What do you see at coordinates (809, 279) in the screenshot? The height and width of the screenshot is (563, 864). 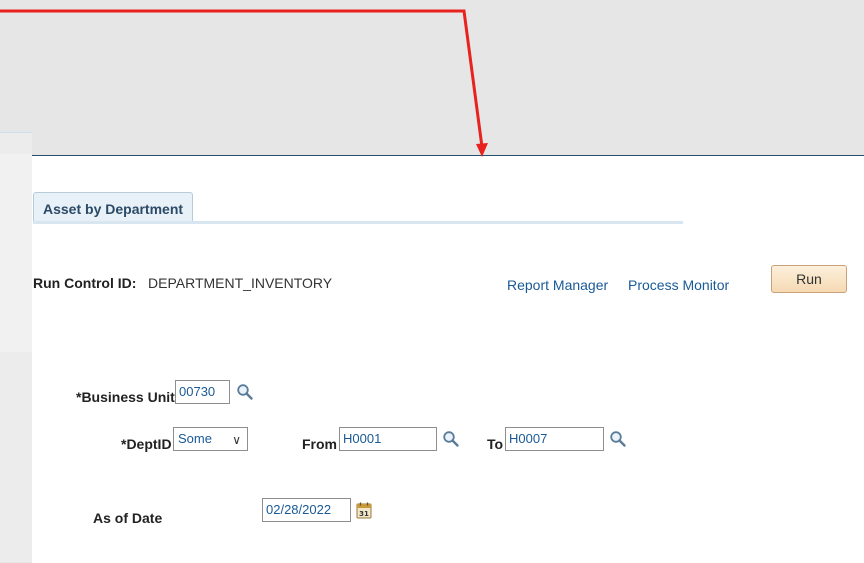 I see `run-button: Run` at bounding box center [809, 279].